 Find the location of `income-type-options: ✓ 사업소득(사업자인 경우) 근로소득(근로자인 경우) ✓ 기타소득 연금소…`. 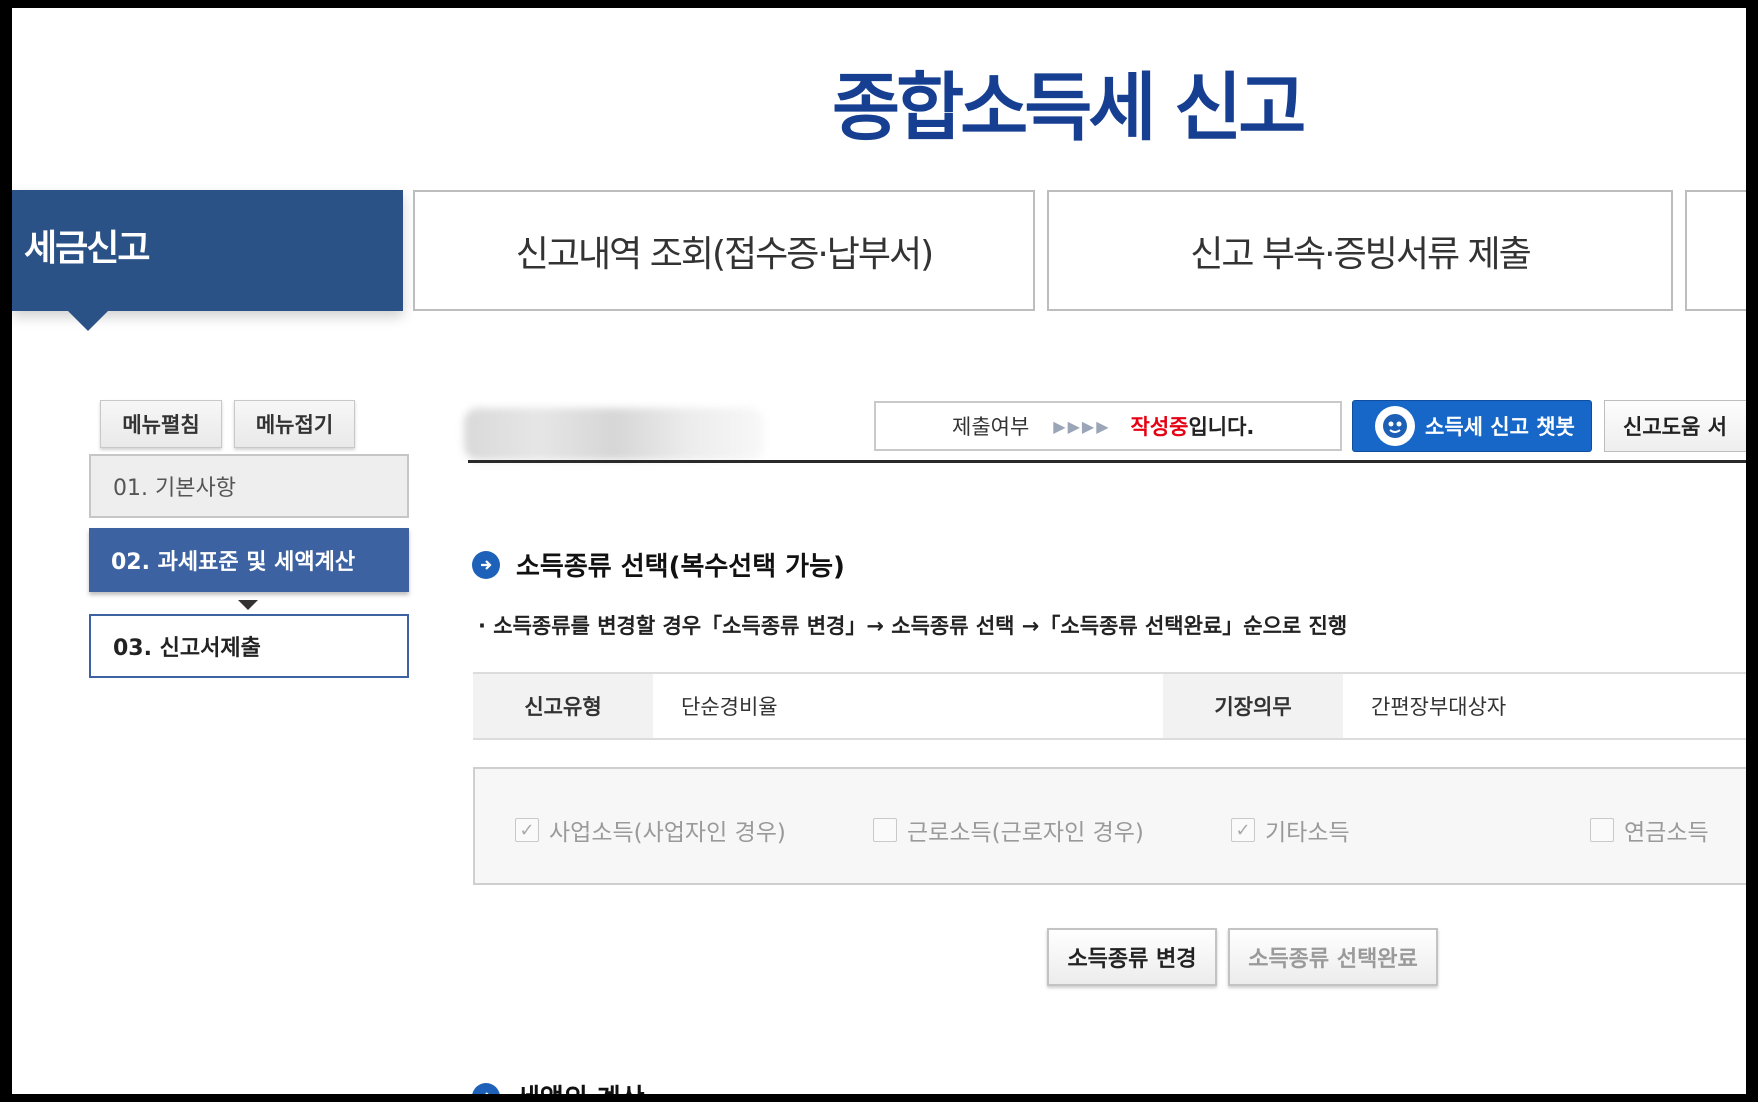

income-type-options: ✓ 사업소득(사업자인 경우) 근로소득(근로자인 경우) ✓ 기타소득 연금소… is located at coordinates (1109, 826).